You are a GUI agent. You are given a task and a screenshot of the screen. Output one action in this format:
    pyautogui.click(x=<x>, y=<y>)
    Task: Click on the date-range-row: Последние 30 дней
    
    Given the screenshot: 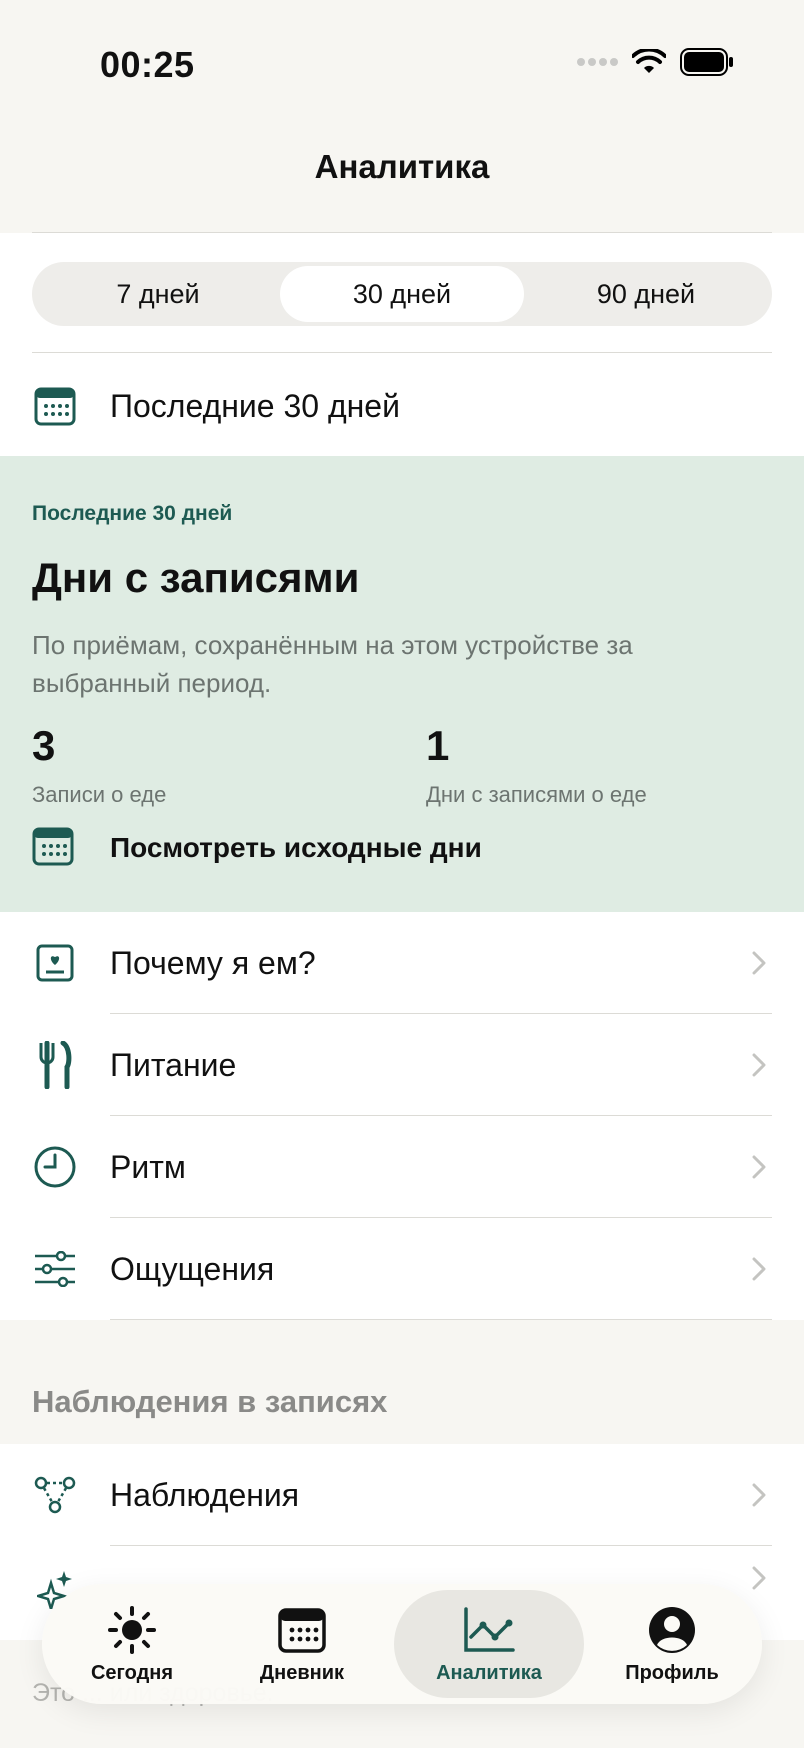 What is the action you would take?
    pyautogui.click(x=402, y=406)
    